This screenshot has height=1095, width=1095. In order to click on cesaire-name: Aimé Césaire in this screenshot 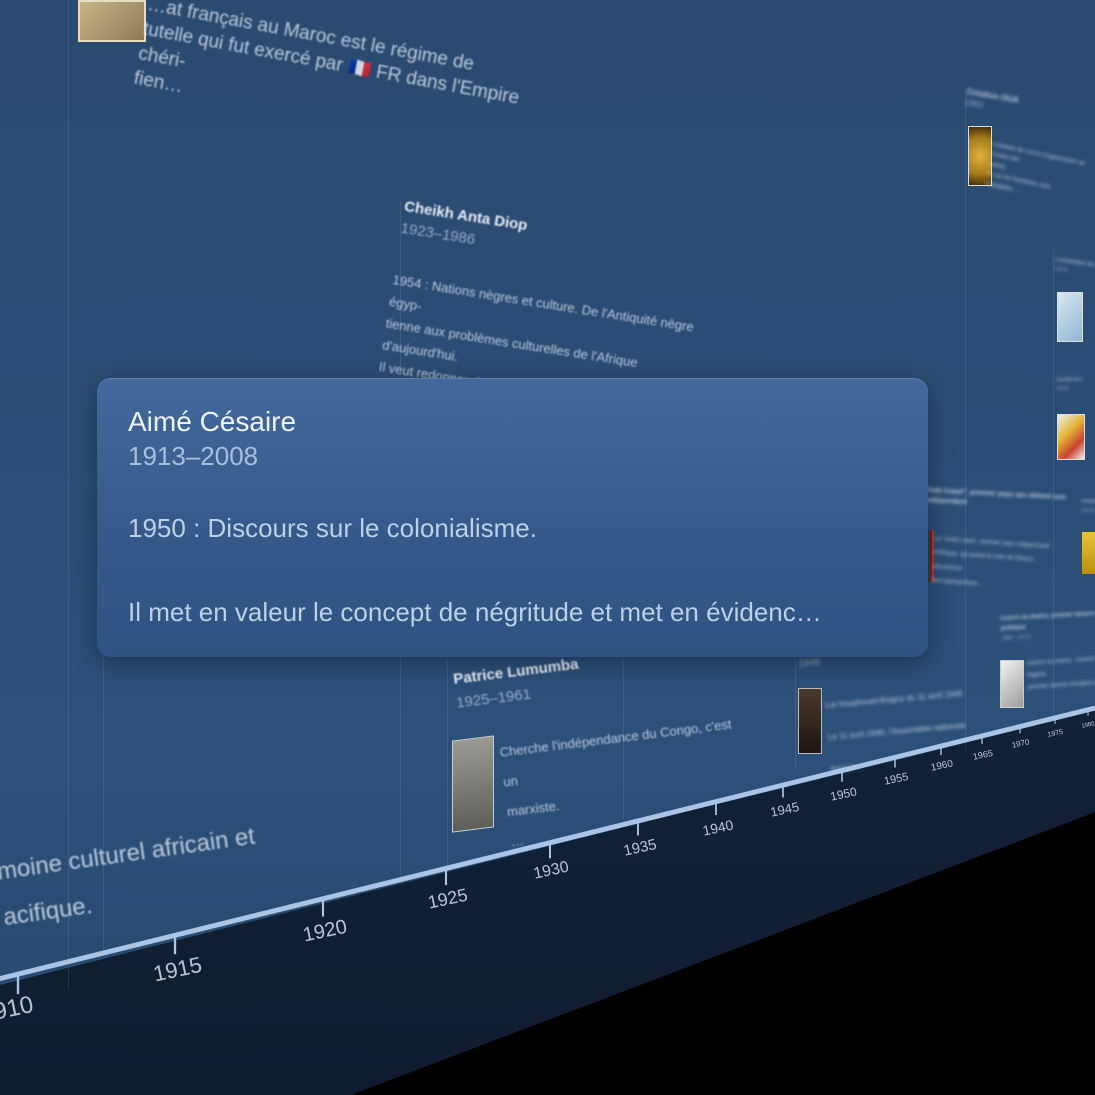, I will do `click(212, 421)`.